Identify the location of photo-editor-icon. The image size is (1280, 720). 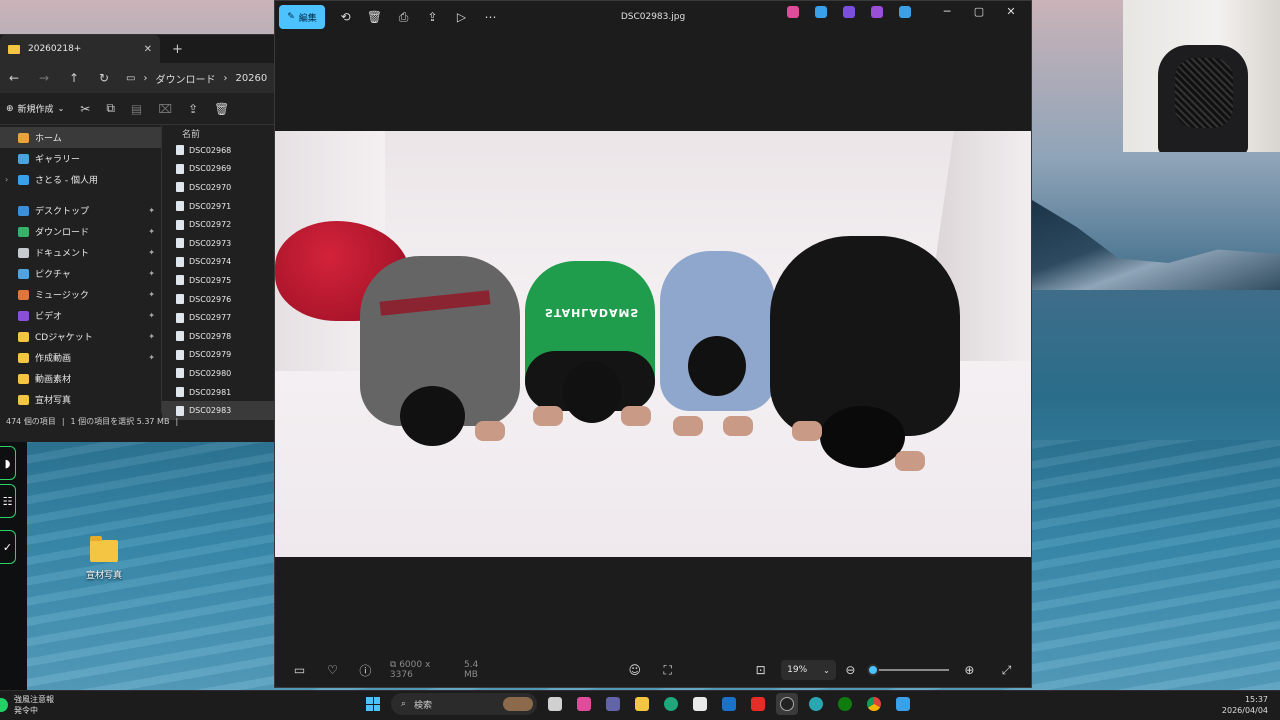
(821, 11).